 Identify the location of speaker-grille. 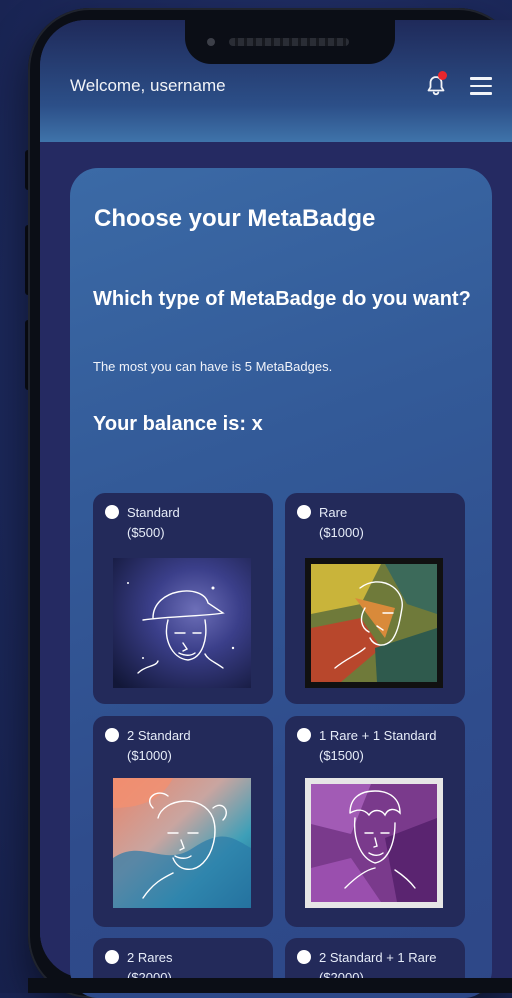
(289, 42).